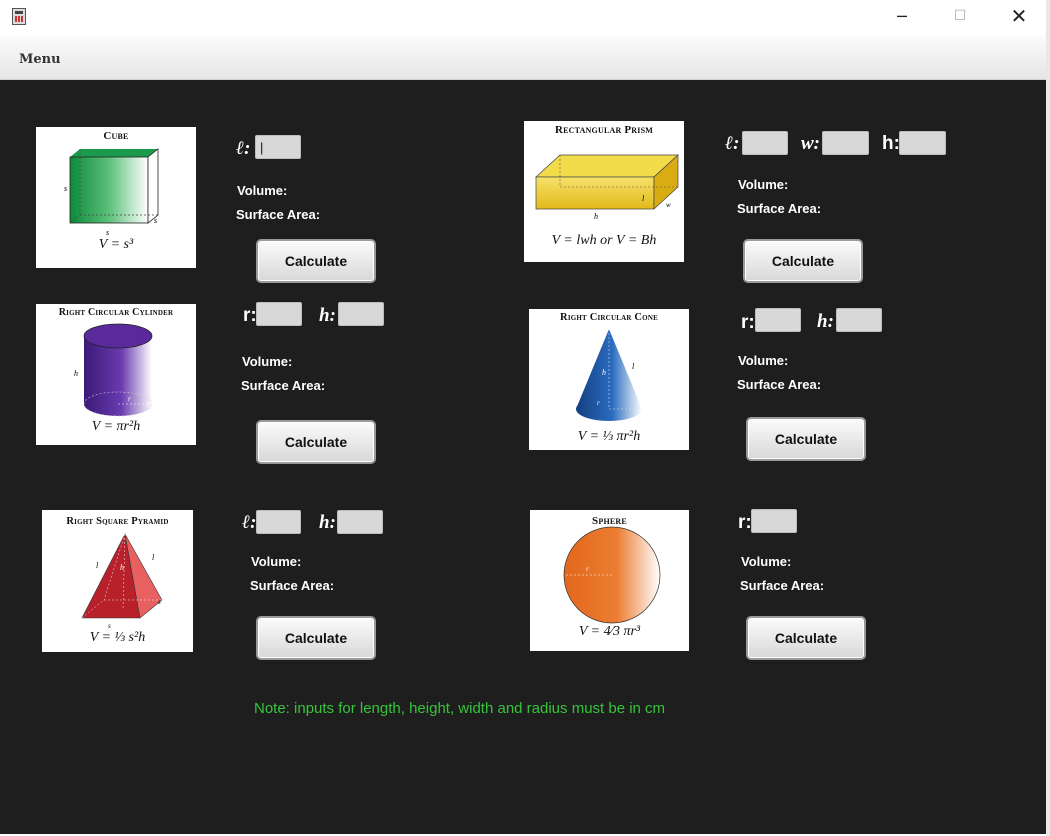  I want to click on close-button: ✕, so click(1019, 16).